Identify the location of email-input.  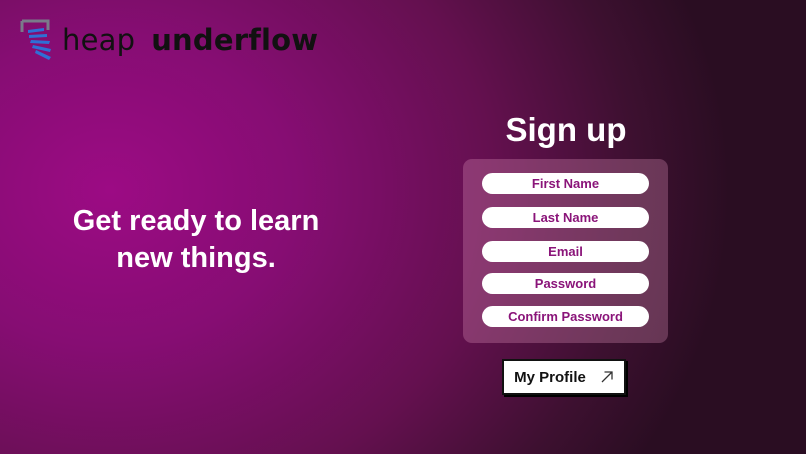
(565, 251).